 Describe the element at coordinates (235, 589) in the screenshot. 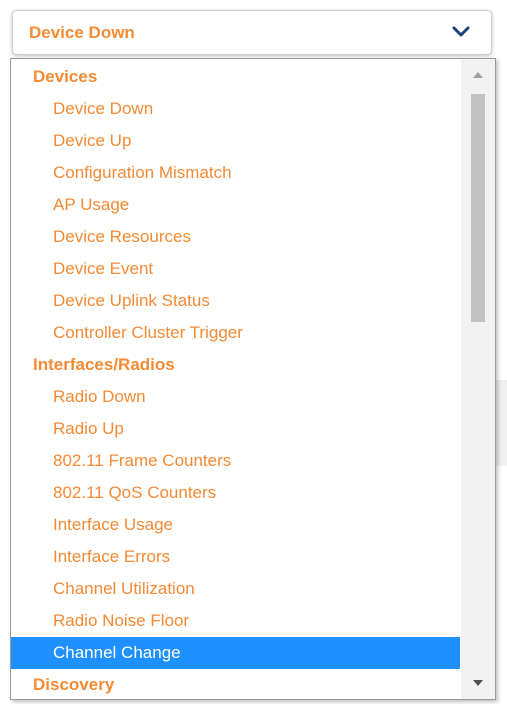

I see `option-channel-utilization: Channel Utilization` at that location.